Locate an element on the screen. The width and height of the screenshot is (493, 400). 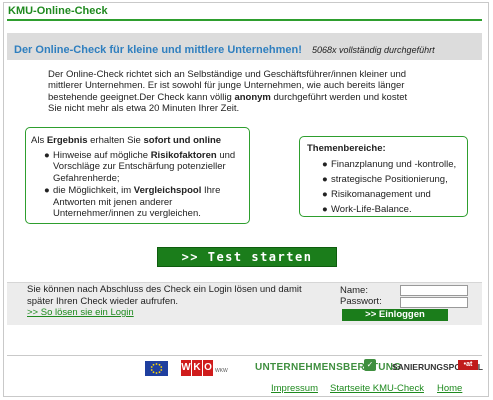
list-item: ● strategische Positionierung, is located at coordinates (389, 179).